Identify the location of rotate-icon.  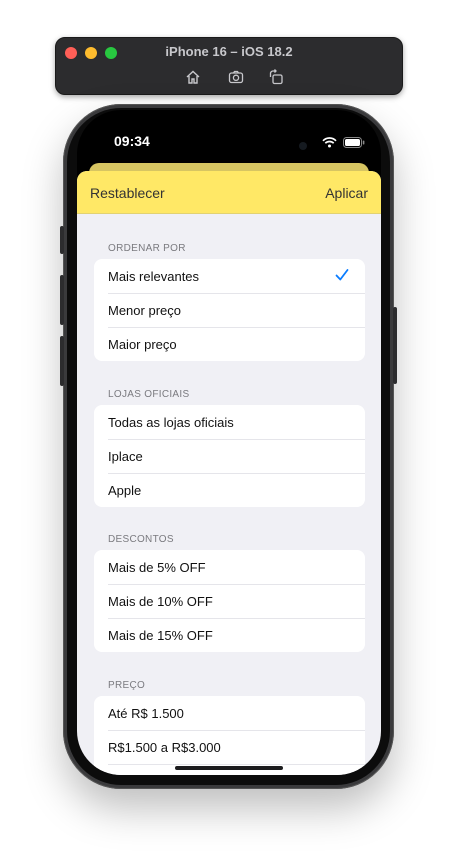
(276, 77).